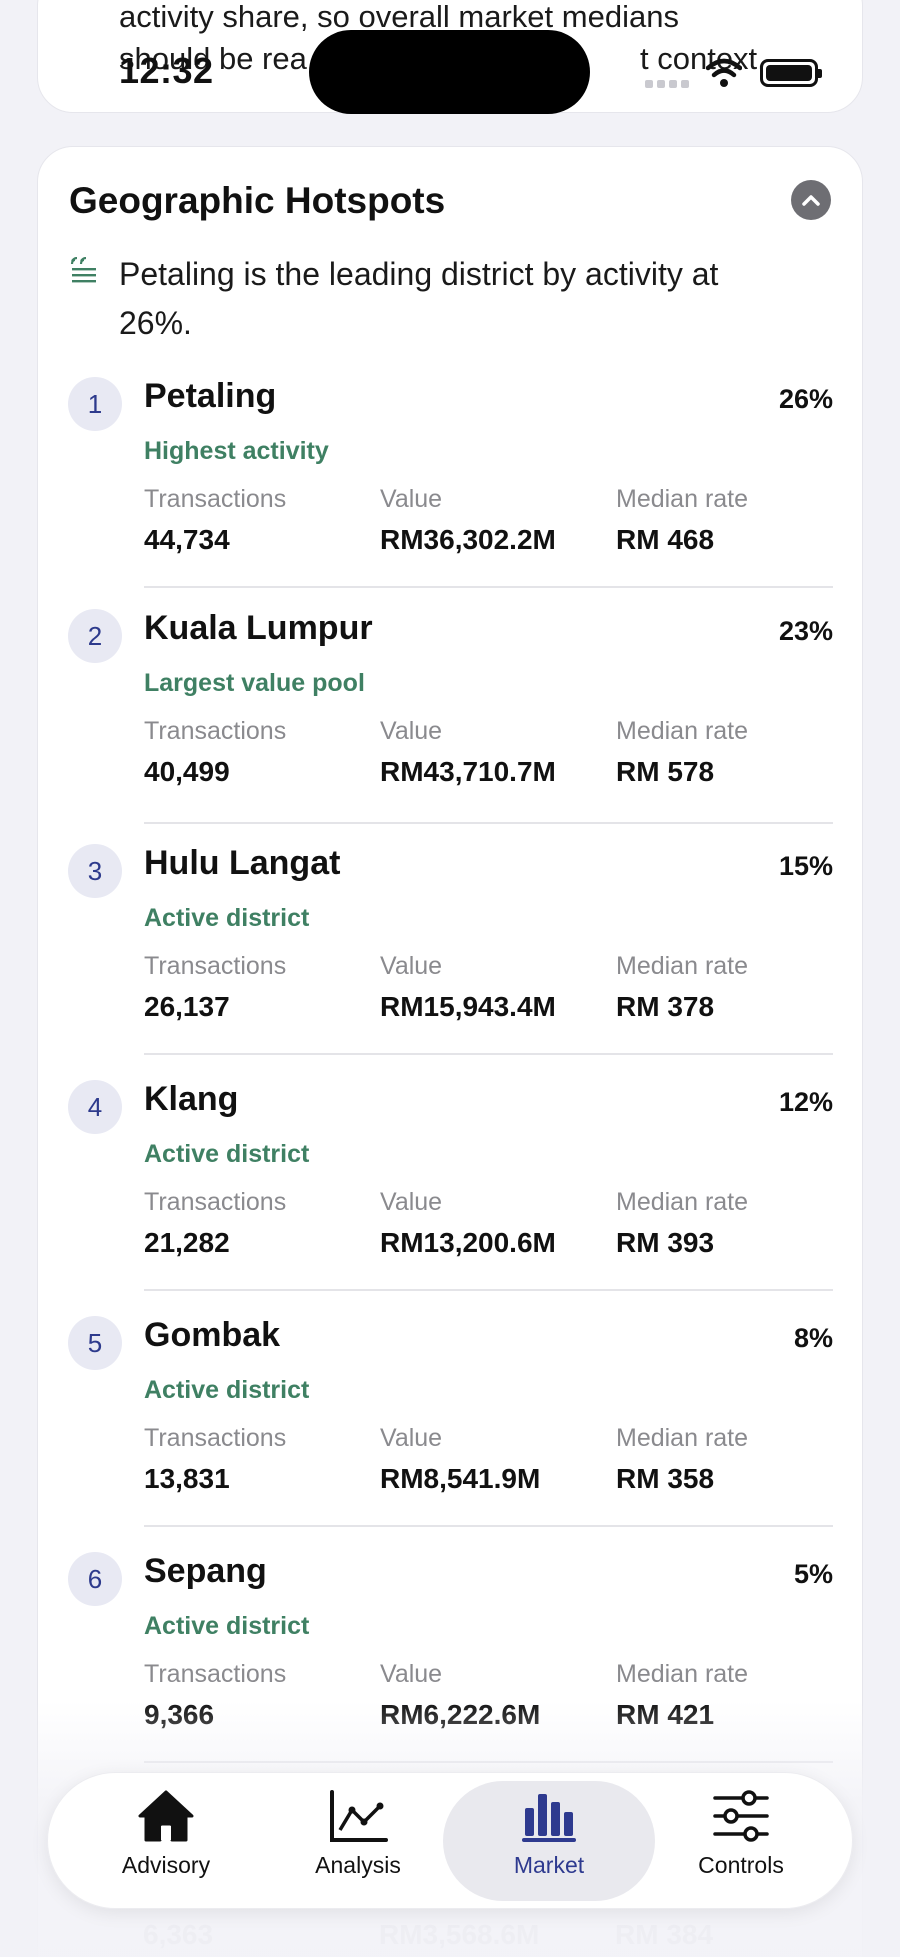  I want to click on rank-badge: 6, so click(95, 1579).